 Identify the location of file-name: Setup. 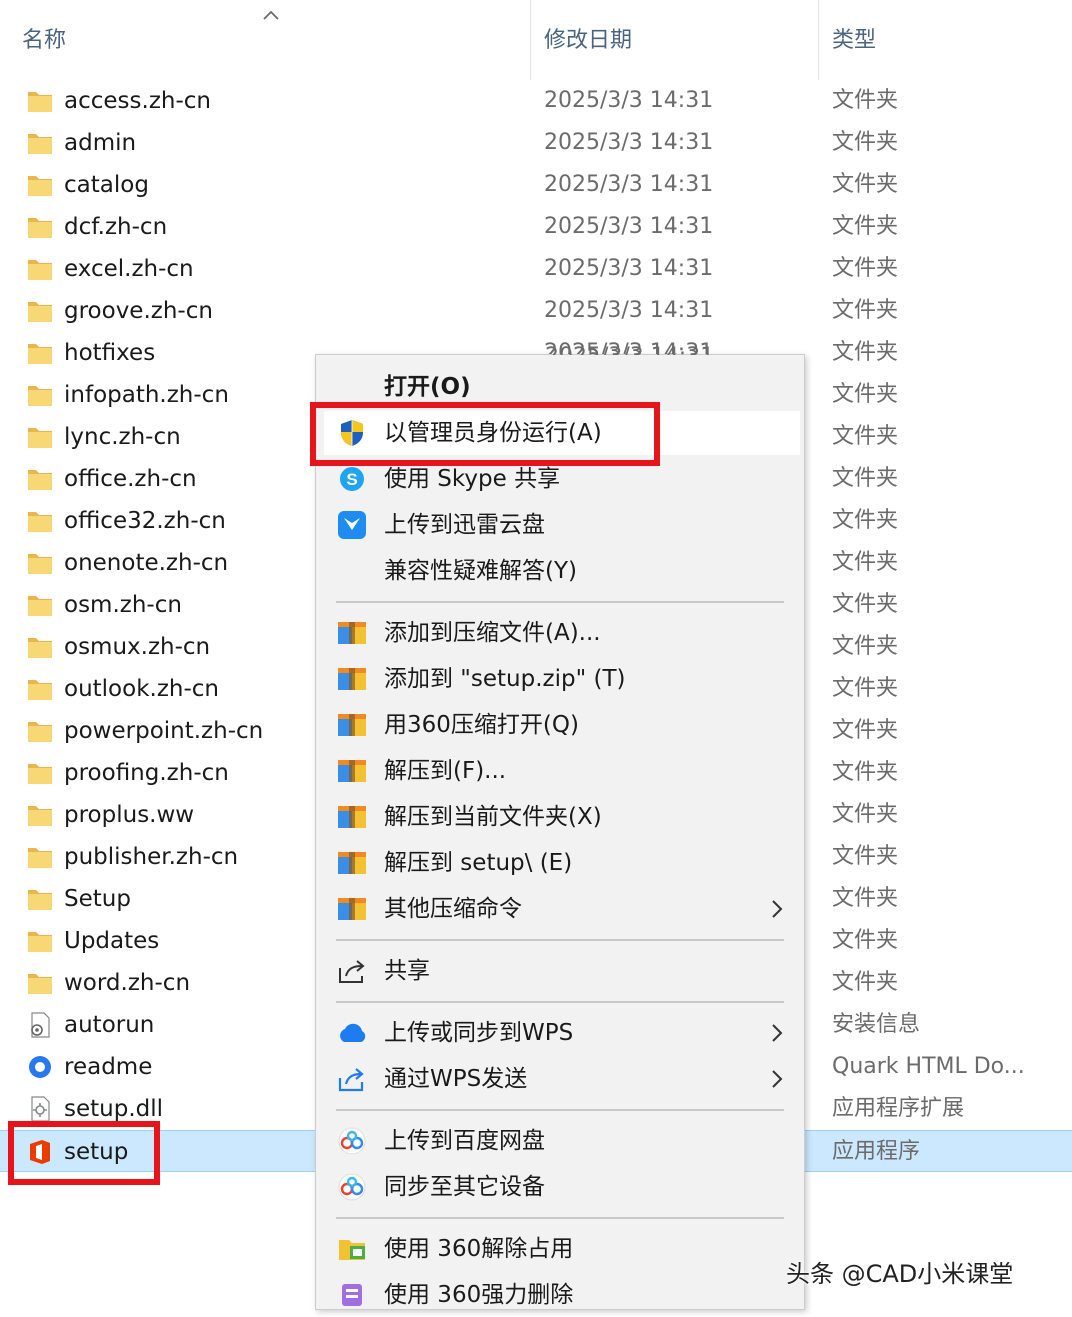
(97, 899).